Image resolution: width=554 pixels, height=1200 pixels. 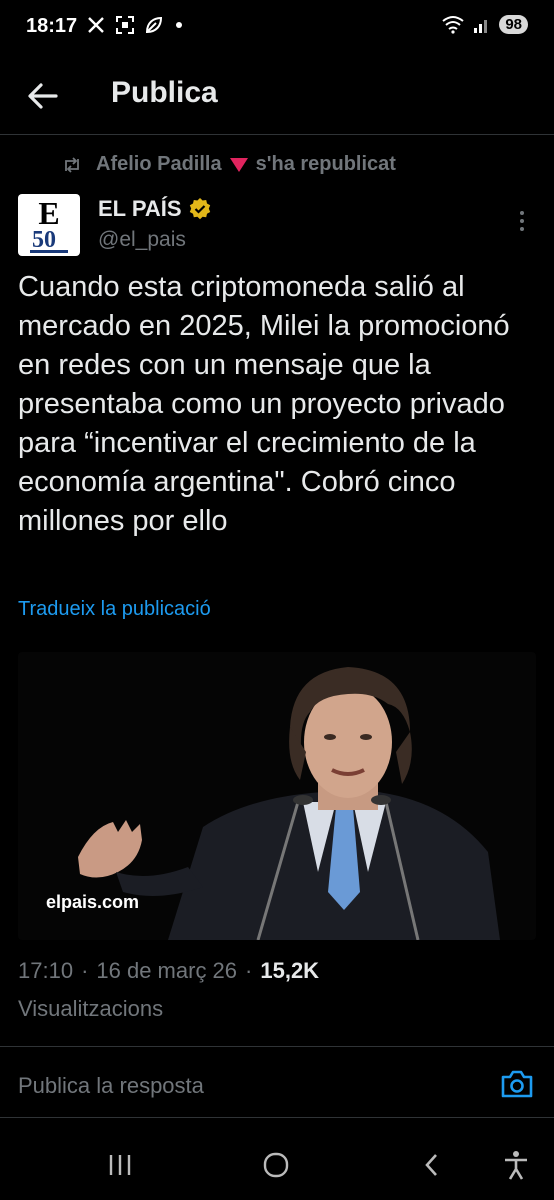 I want to click on views-label: Visualitzacions, so click(x=90, y=1009).